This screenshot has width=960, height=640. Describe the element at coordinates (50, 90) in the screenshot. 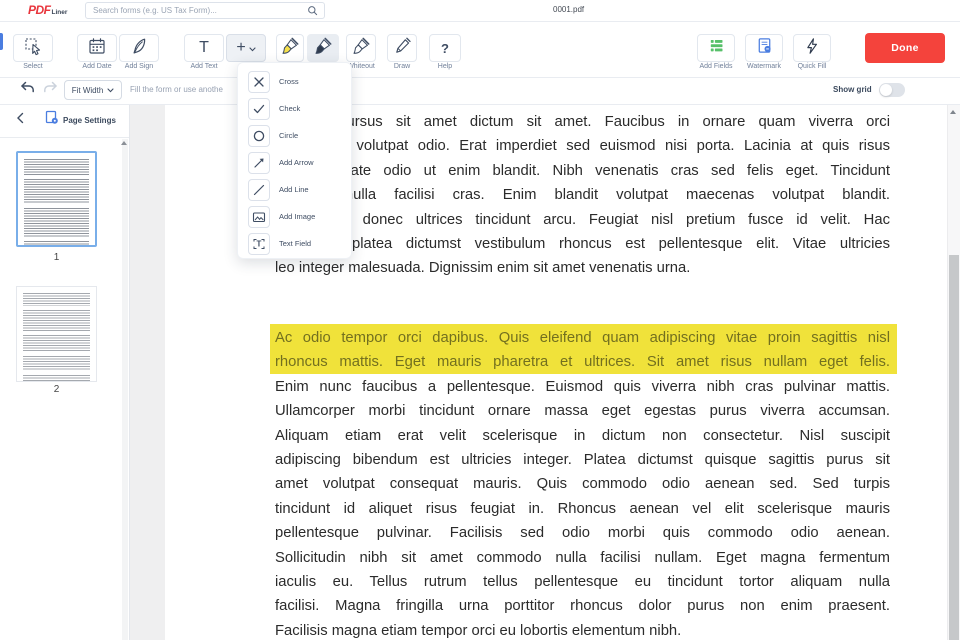

I see `redo-button` at that location.